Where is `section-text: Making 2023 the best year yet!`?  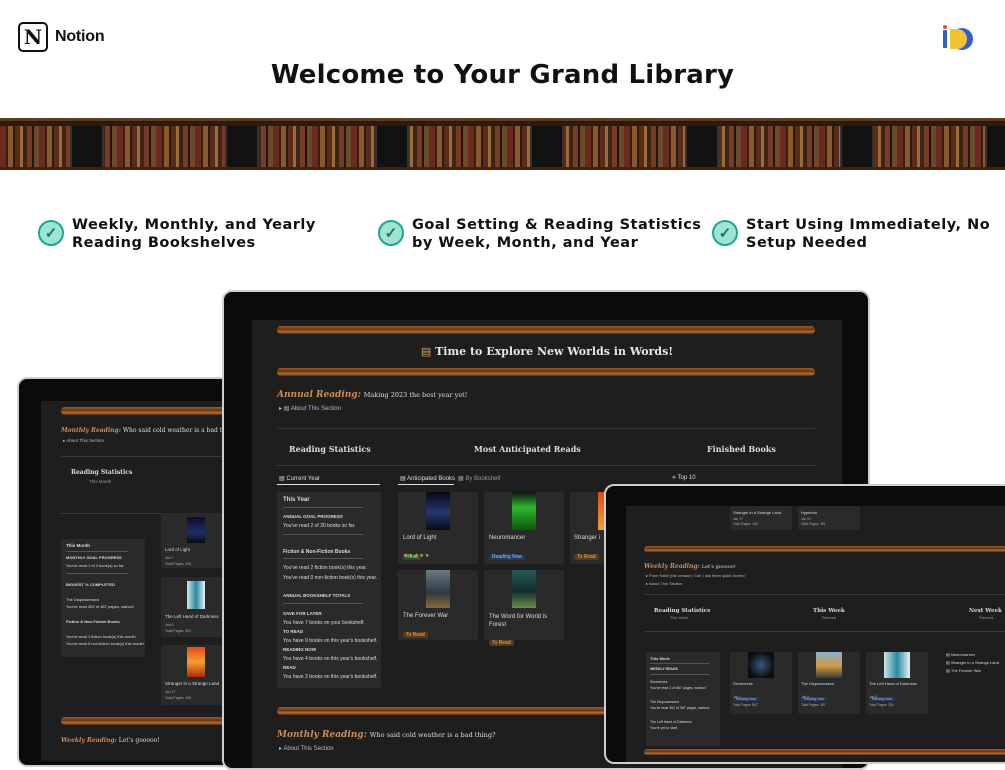 section-text: Making 2023 the best year yet! is located at coordinates (415, 395).